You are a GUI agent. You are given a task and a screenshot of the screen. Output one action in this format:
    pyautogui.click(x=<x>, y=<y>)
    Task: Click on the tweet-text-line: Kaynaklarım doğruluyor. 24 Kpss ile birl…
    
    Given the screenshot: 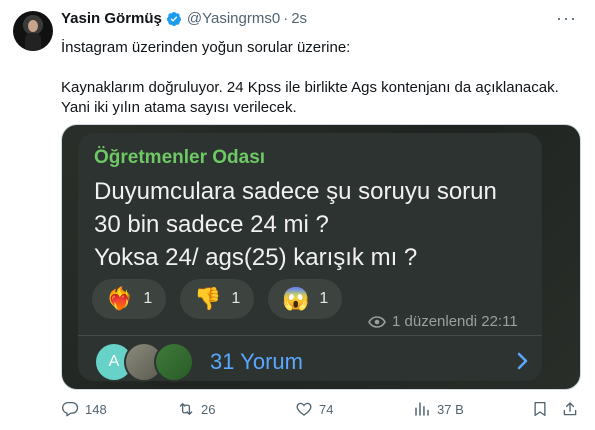 What is the action you would take?
    pyautogui.click(x=310, y=87)
    